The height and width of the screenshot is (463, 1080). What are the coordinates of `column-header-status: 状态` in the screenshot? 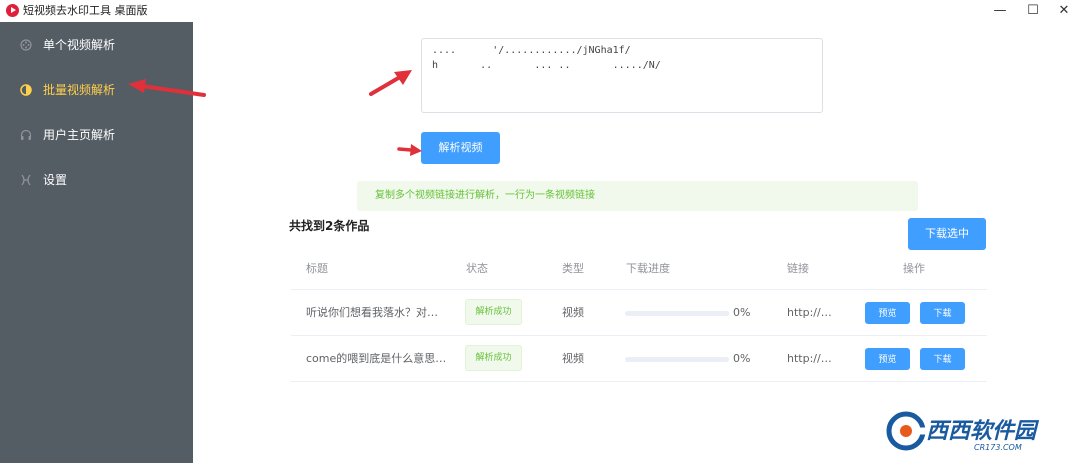 It's located at (477, 268).